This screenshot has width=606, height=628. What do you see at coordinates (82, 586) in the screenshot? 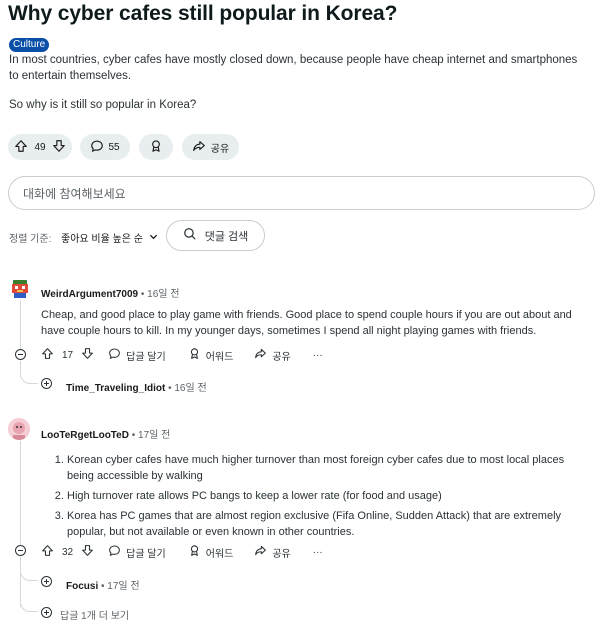
I see `reply-author-name: Focusi` at bounding box center [82, 586].